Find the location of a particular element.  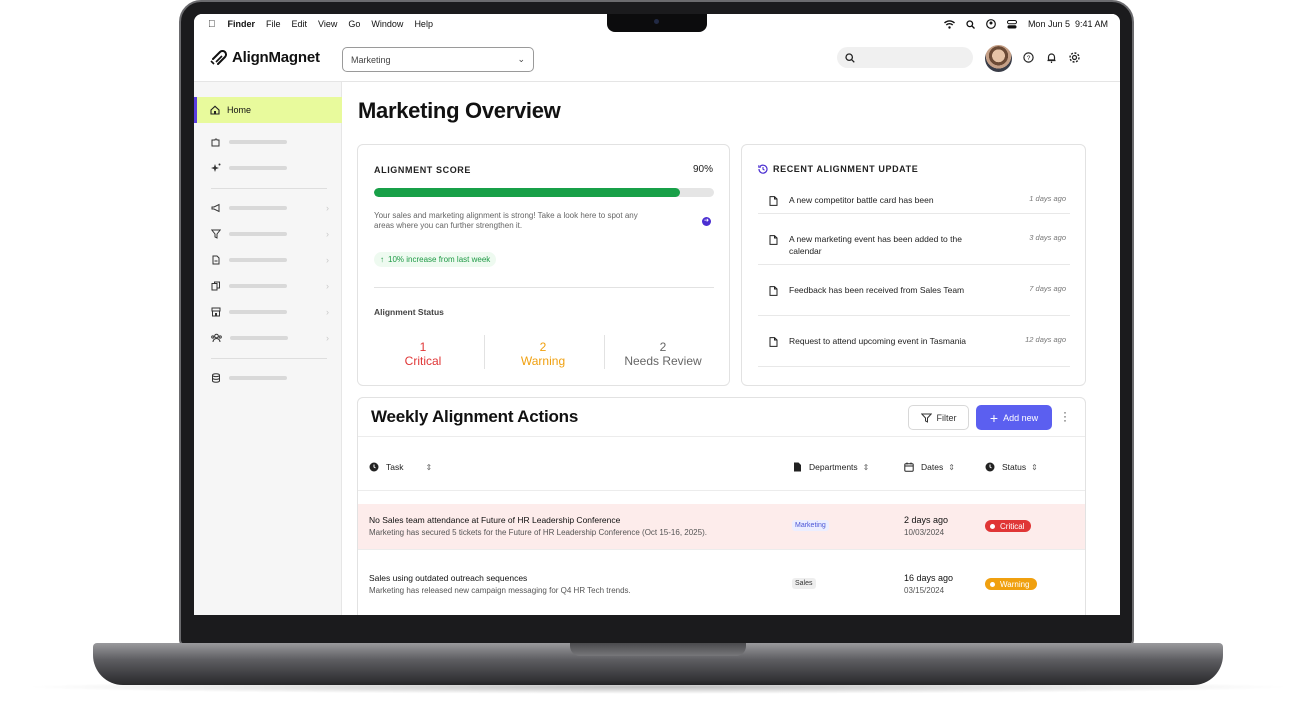

card-divider is located at coordinates (544, 287).